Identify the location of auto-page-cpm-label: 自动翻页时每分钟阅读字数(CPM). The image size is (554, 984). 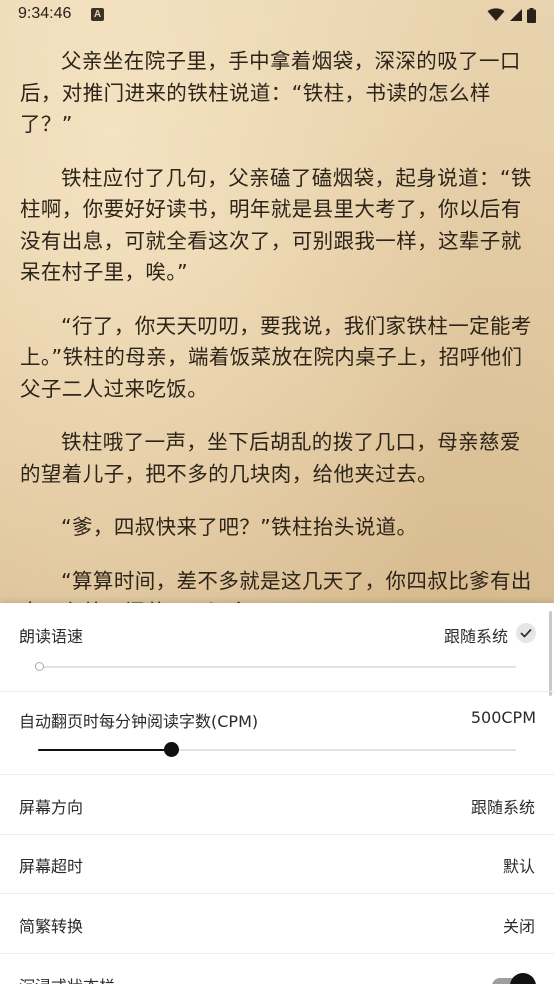
(139, 721).